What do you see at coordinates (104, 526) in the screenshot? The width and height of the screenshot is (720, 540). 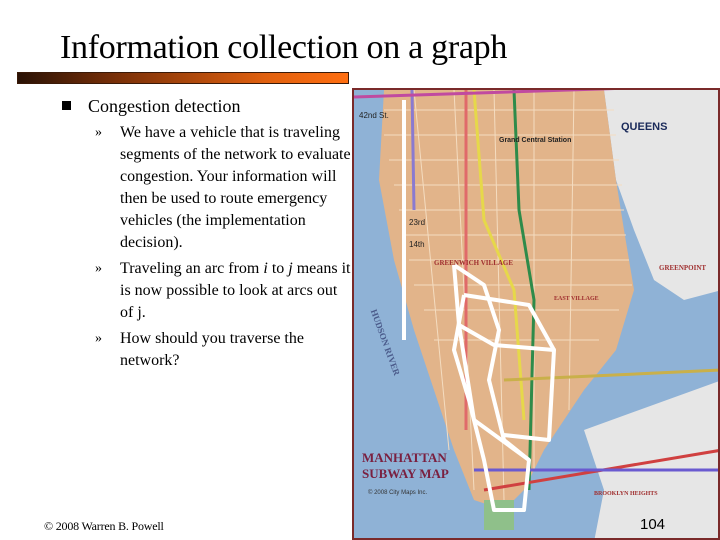 I see `footer-copyright: © 2008 Warren B. Powell` at bounding box center [104, 526].